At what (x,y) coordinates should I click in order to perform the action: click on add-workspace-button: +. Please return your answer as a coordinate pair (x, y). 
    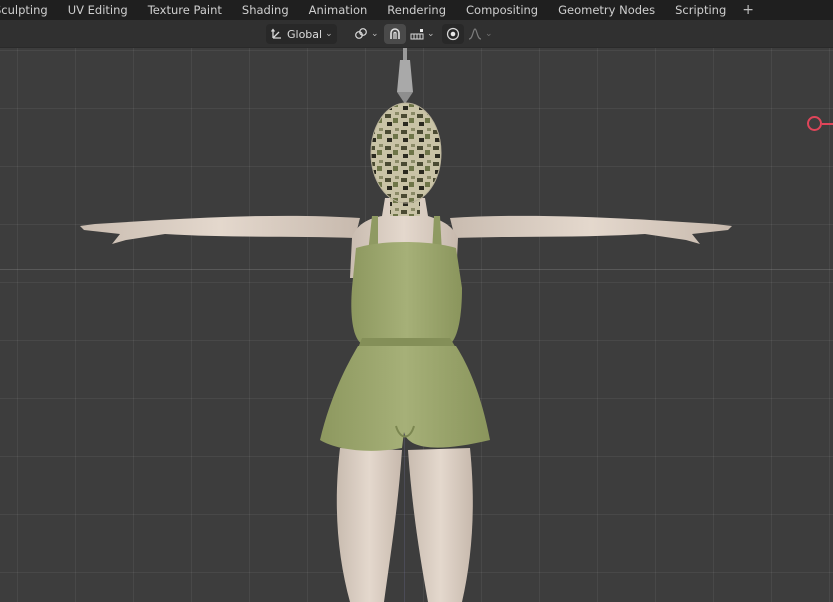
    Looking at the image, I should click on (748, 10).